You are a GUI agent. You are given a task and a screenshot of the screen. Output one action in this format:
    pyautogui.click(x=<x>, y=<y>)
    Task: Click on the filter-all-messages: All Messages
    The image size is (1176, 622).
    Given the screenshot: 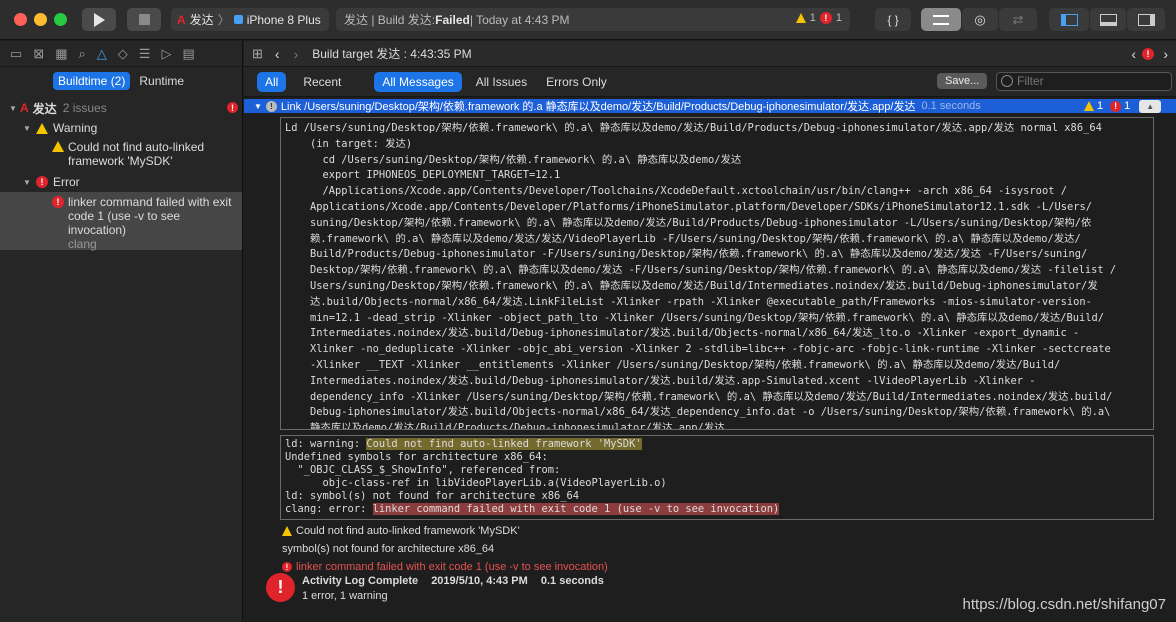 What is the action you would take?
    pyautogui.click(x=418, y=81)
    